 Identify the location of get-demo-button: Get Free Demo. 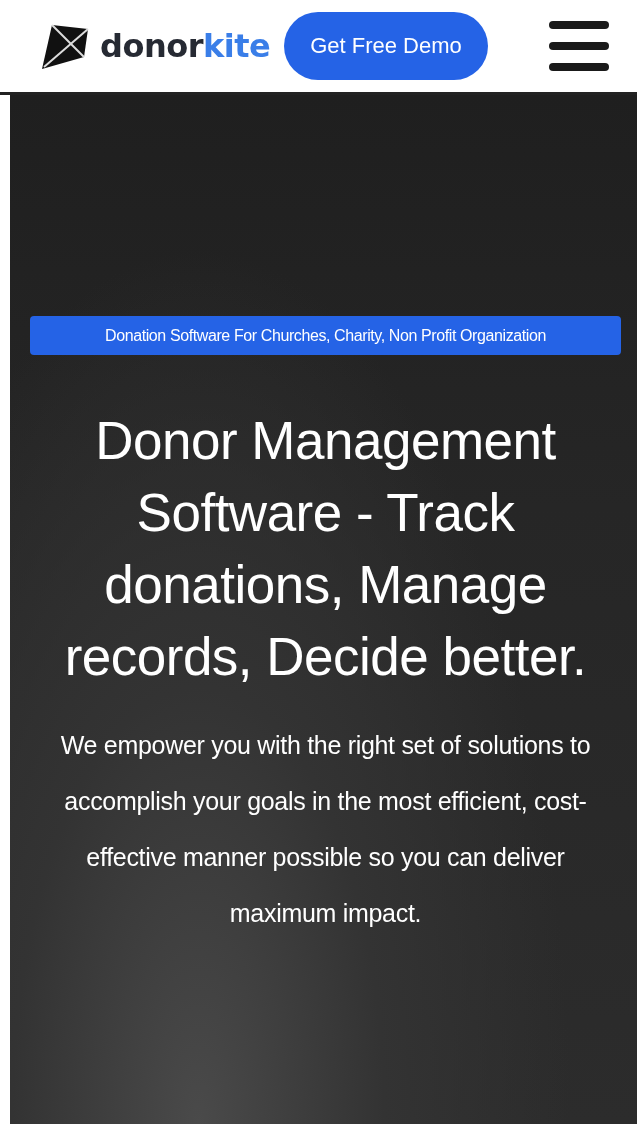
(386, 46).